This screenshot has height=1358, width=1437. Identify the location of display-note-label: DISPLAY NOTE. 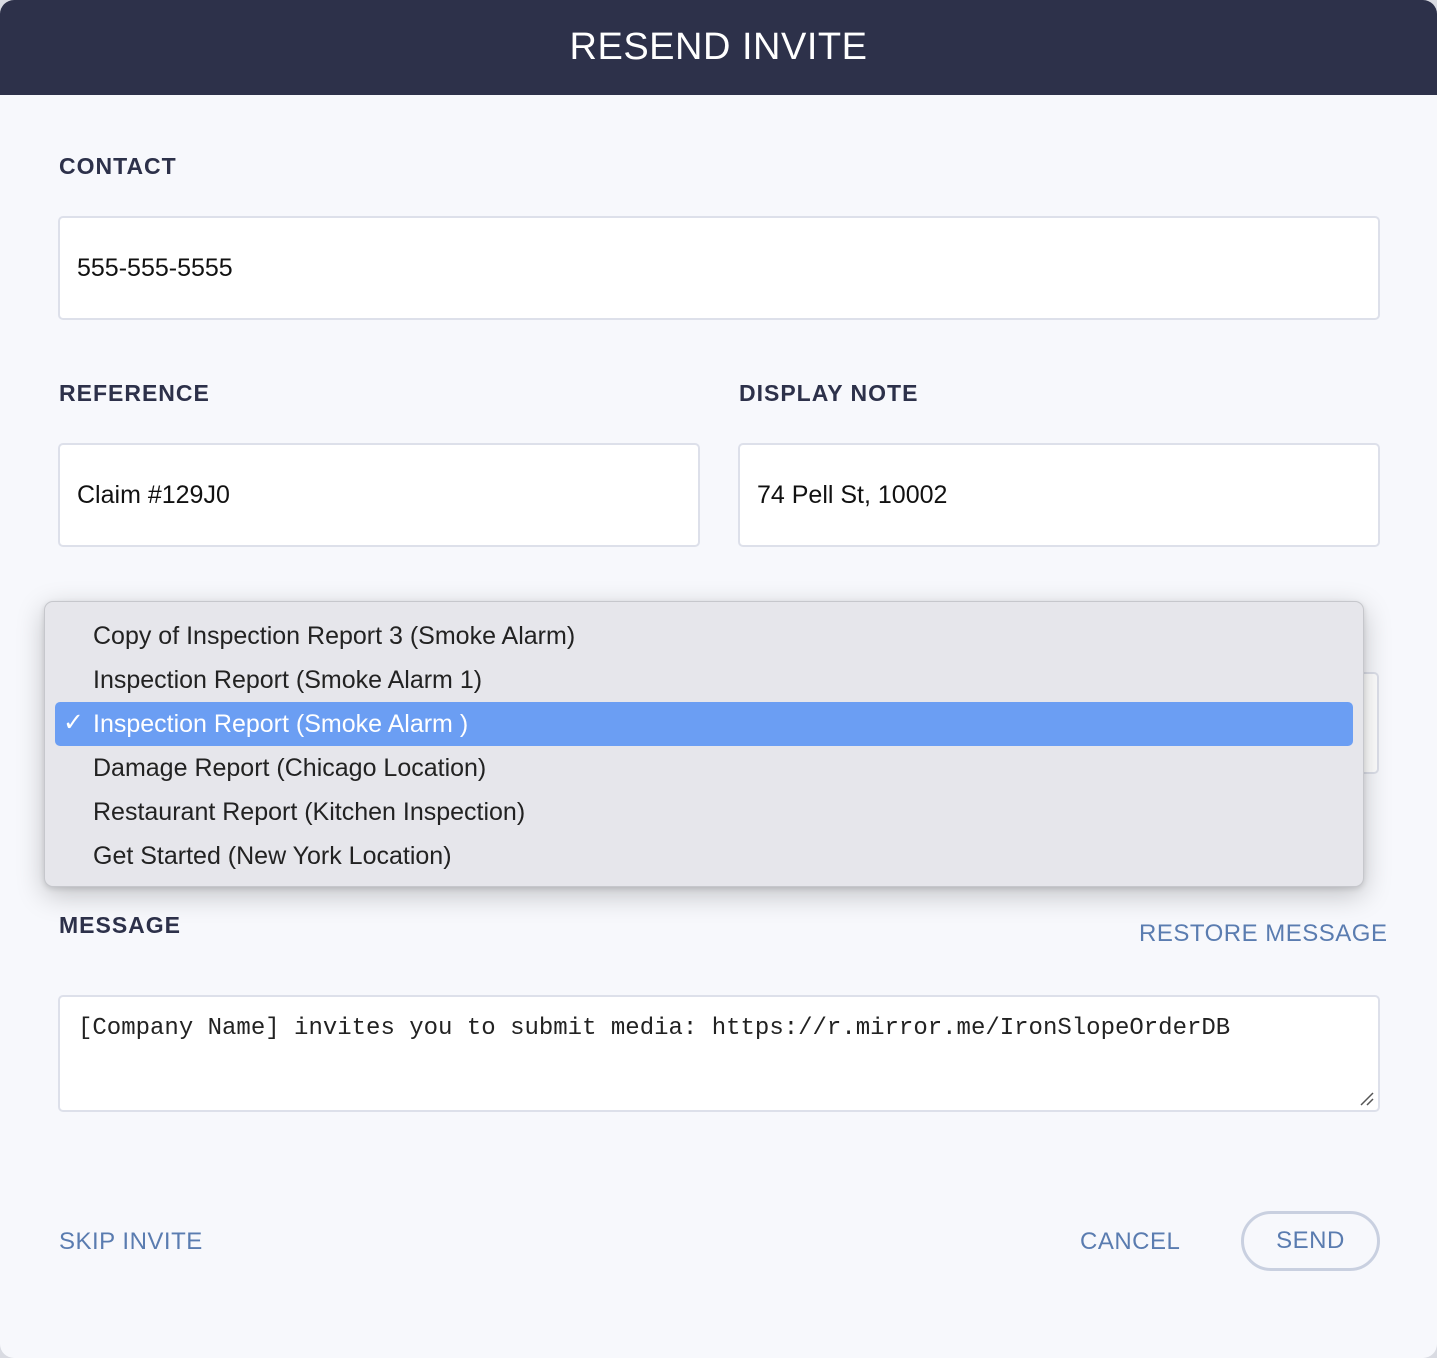
(829, 393).